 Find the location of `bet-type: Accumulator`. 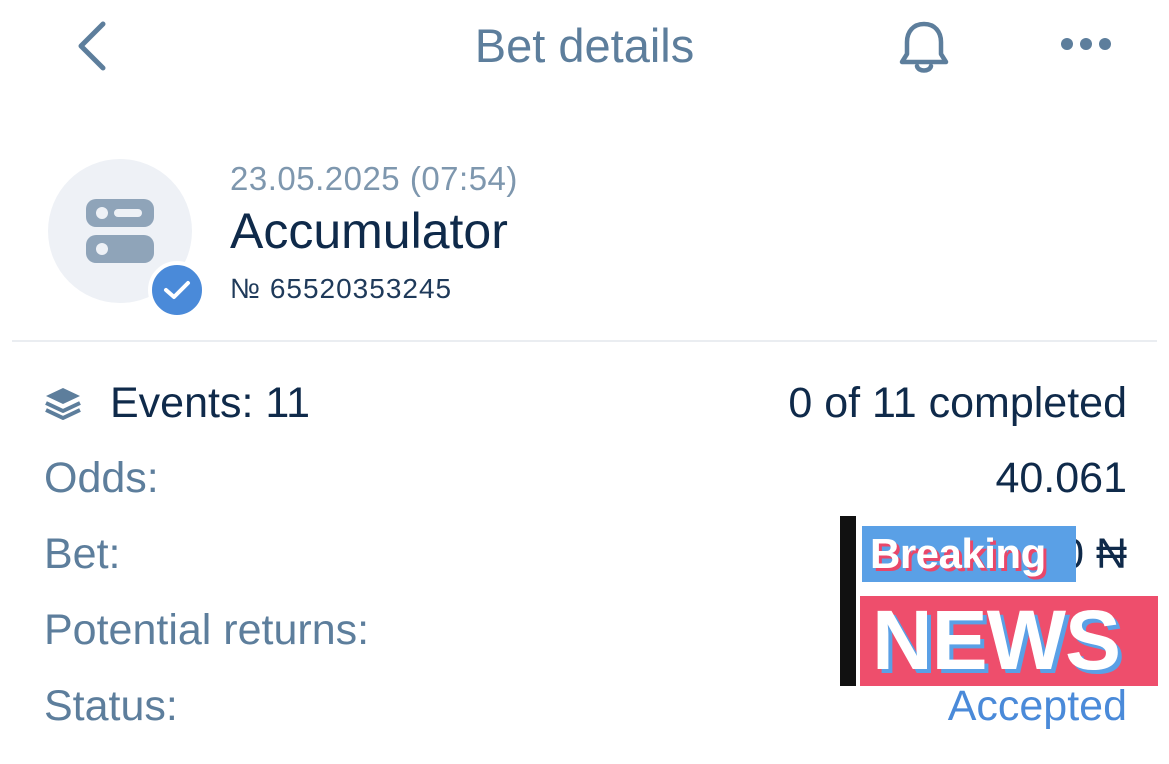

bet-type: Accumulator is located at coordinates (369, 231).